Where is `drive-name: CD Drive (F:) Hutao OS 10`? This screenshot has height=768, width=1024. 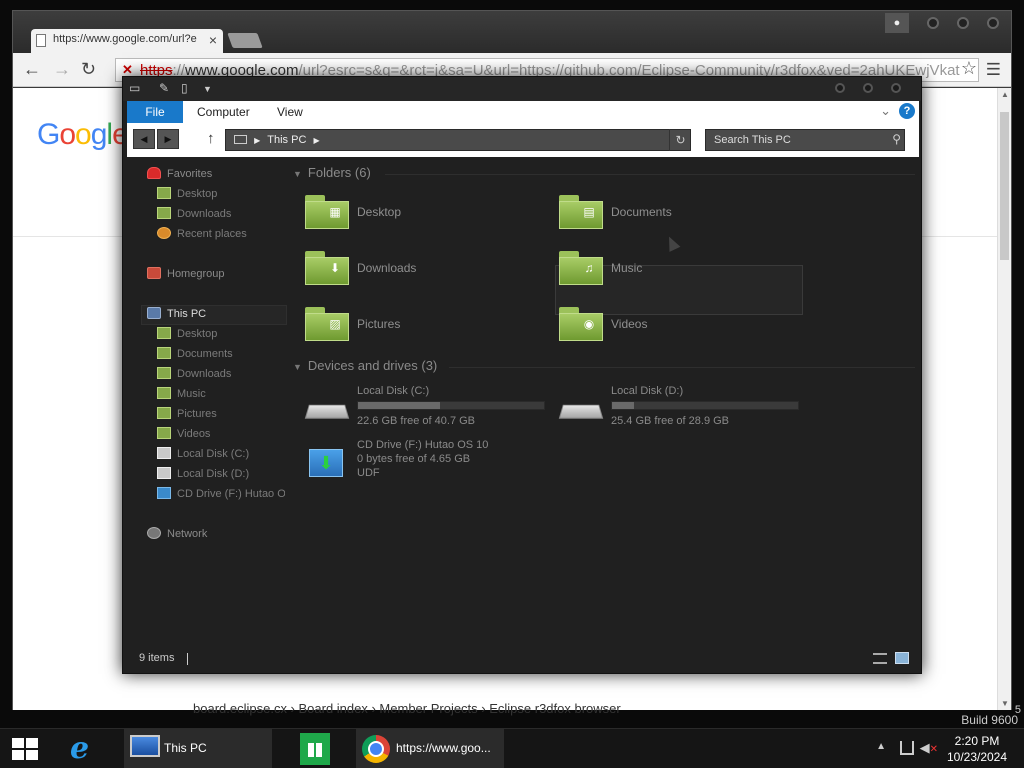 drive-name: CD Drive (F:) Hutao OS 10 is located at coordinates (423, 445).